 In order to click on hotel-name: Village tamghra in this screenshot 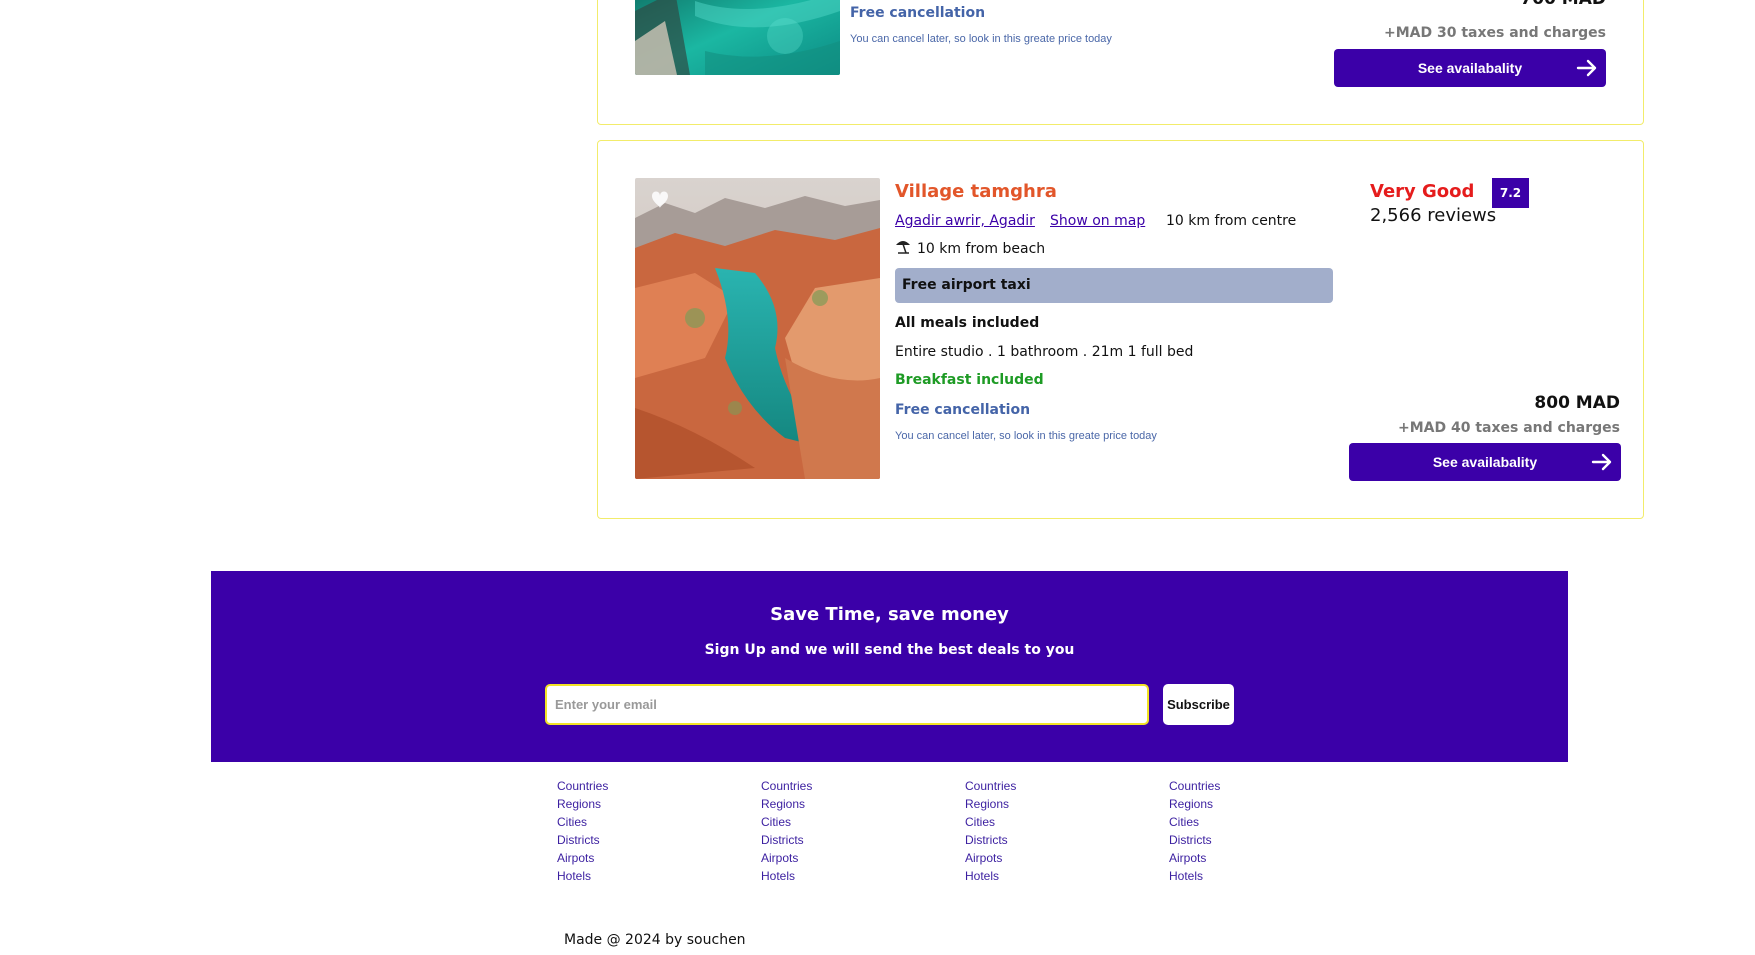, I will do `click(976, 191)`.